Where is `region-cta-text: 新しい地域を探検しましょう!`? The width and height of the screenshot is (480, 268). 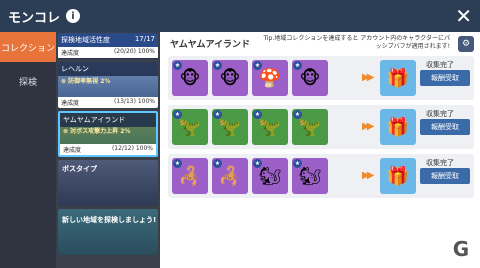 region-cta-text: 新しい地域を探検しましょう! is located at coordinates (109, 220).